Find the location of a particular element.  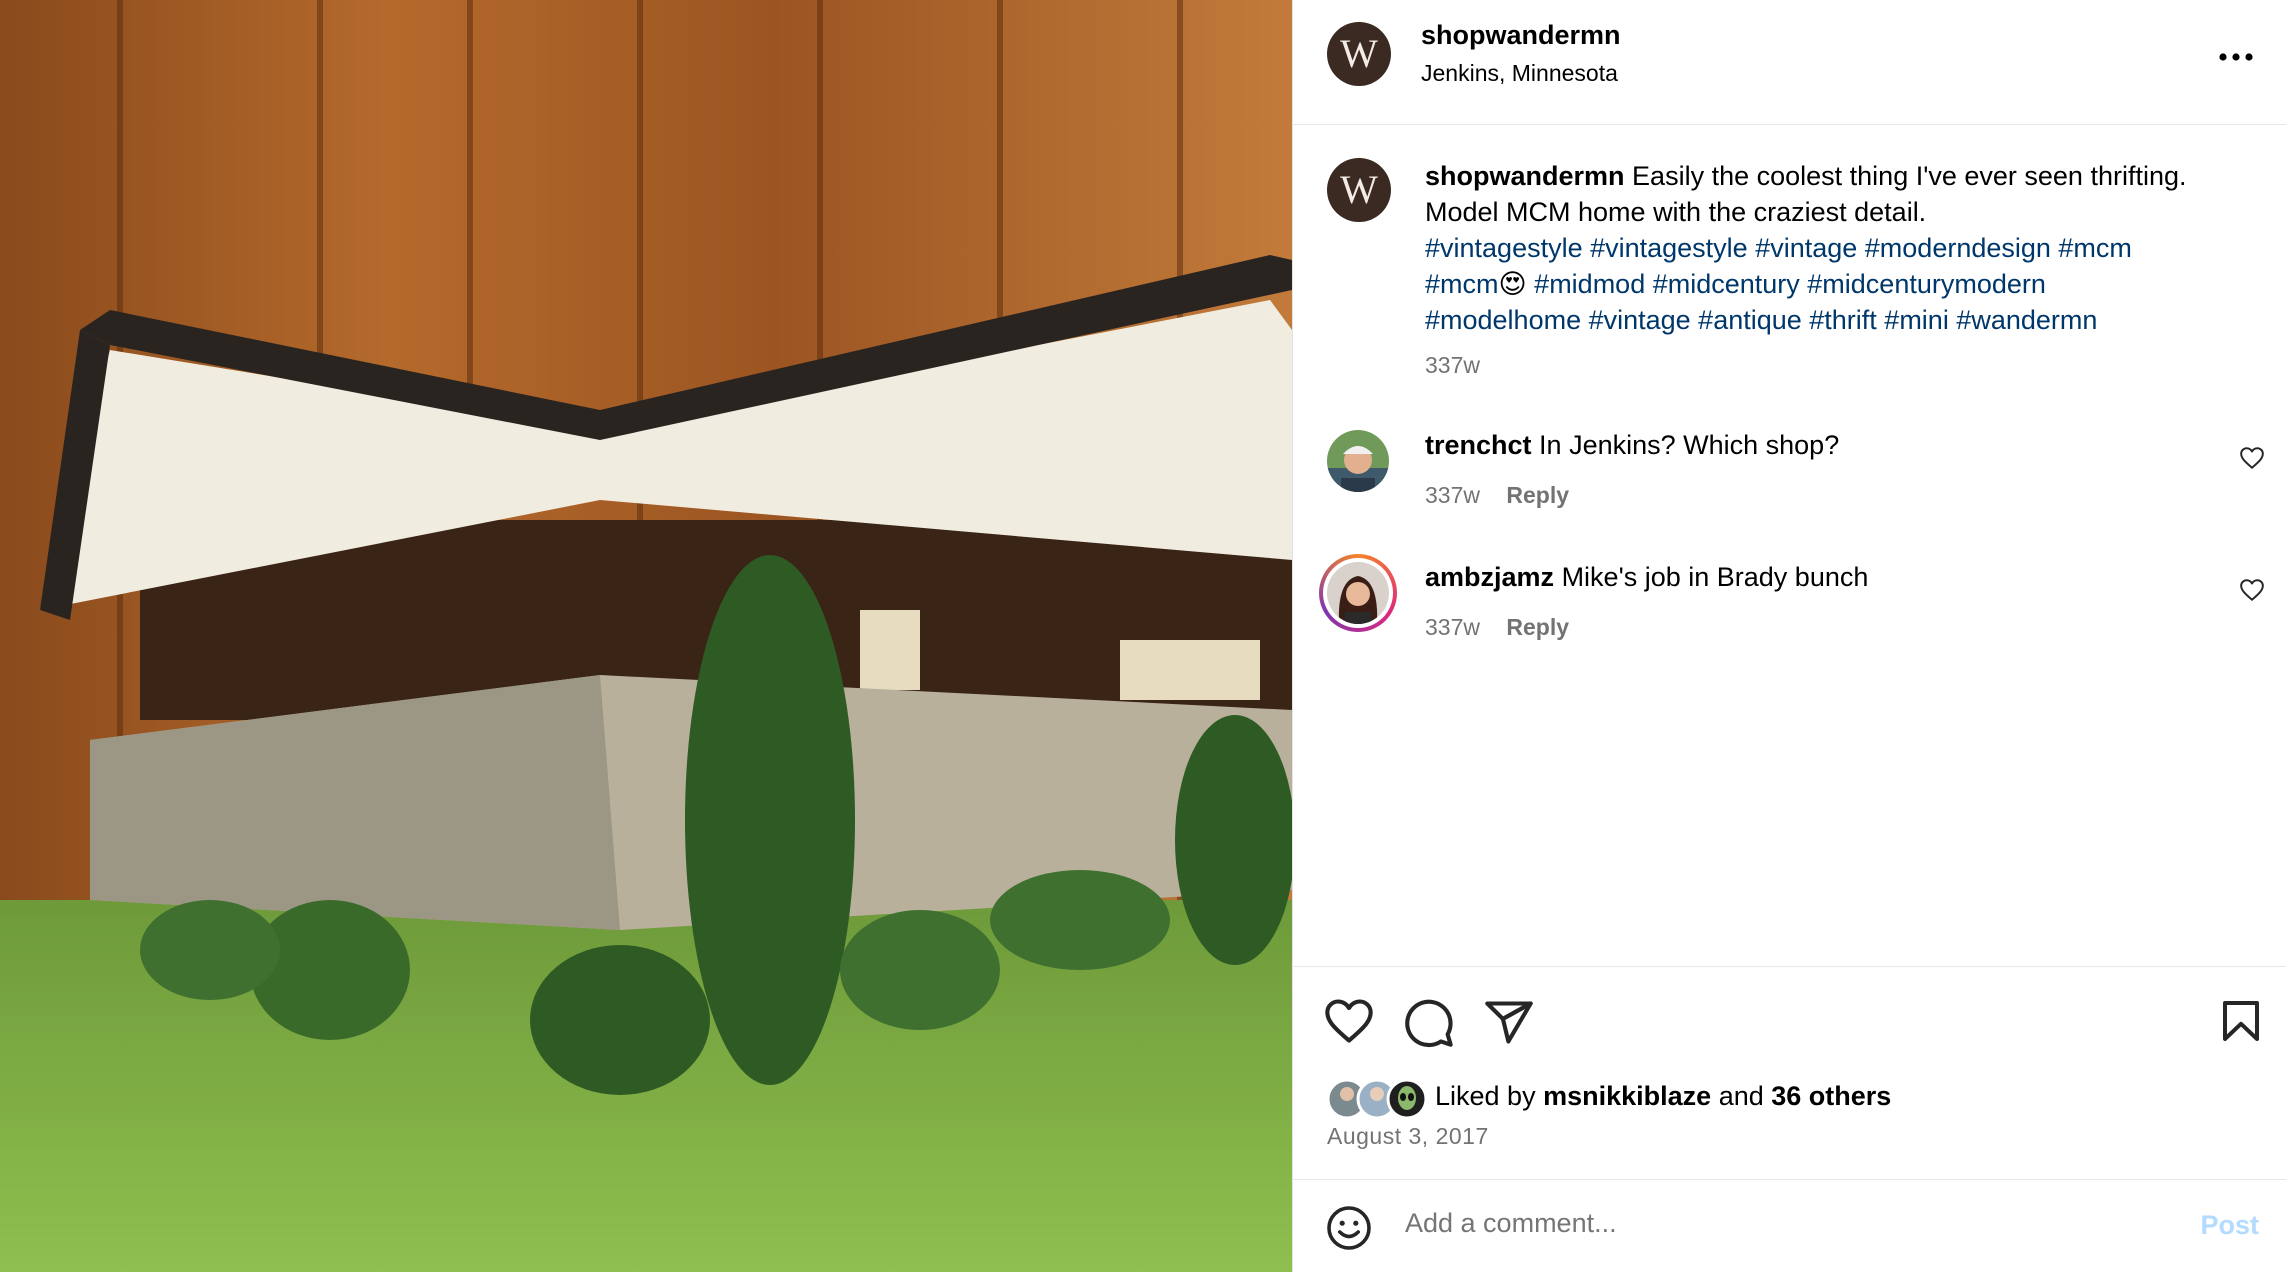

comment-text-row: ambzjamz Mike's job in Brady bunch is located at coordinates (1646, 577).